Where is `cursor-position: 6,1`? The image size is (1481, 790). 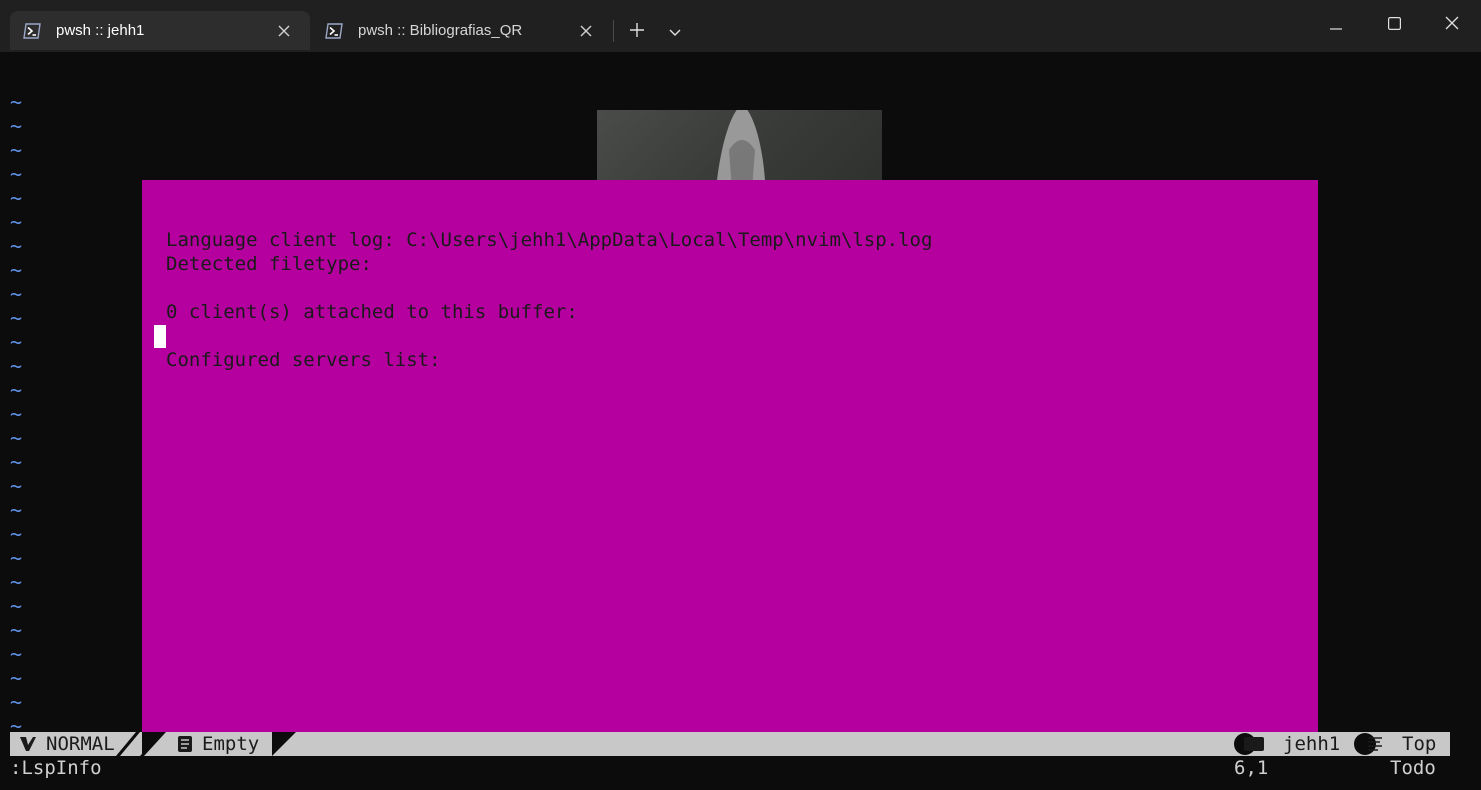
cursor-position: 6,1 is located at coordinates (1251, 768).